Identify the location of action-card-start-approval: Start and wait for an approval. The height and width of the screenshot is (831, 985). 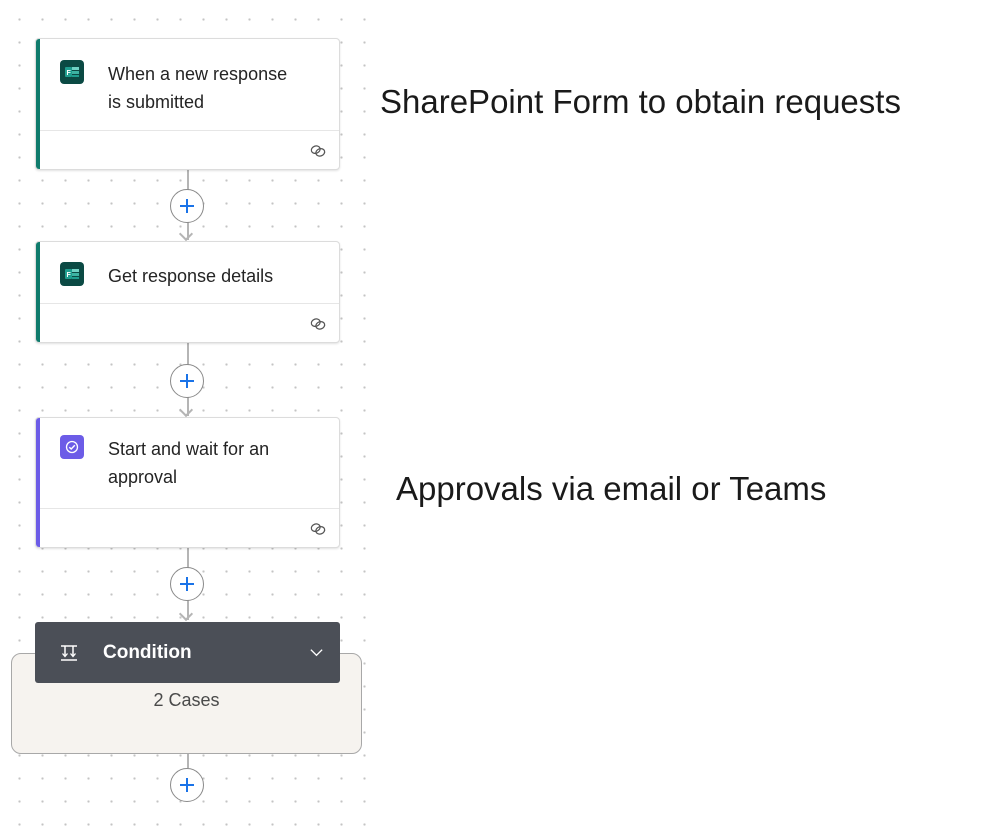
(187, 482).